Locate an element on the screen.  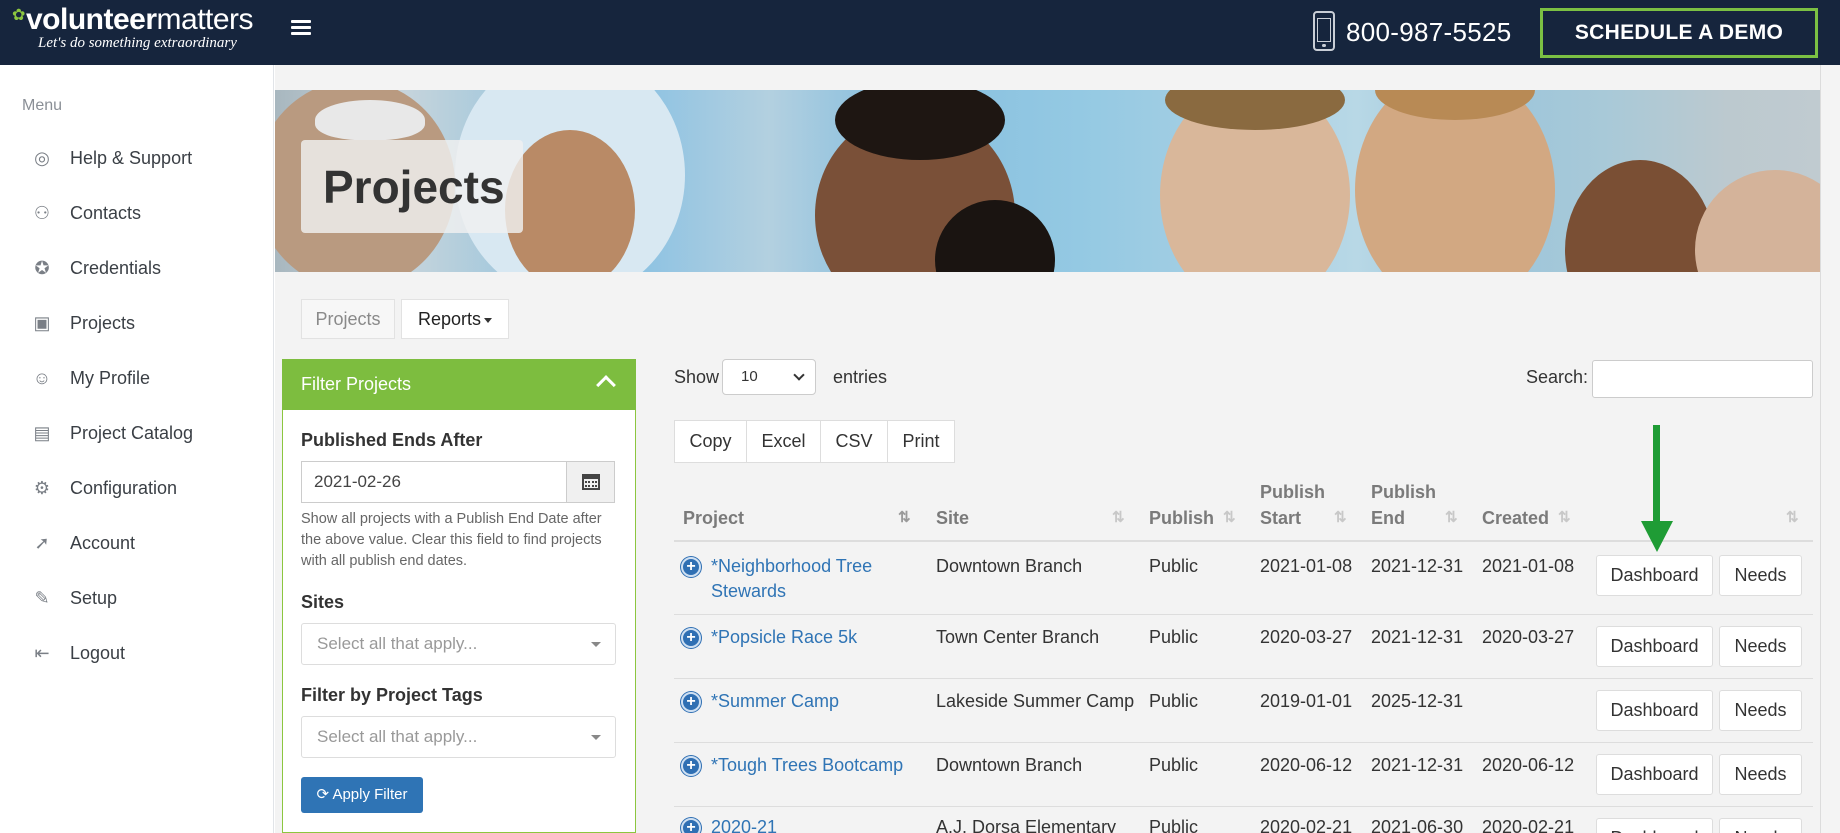
publish-end-cell: 2025-12-31 is located at coordinates (1417, 701).